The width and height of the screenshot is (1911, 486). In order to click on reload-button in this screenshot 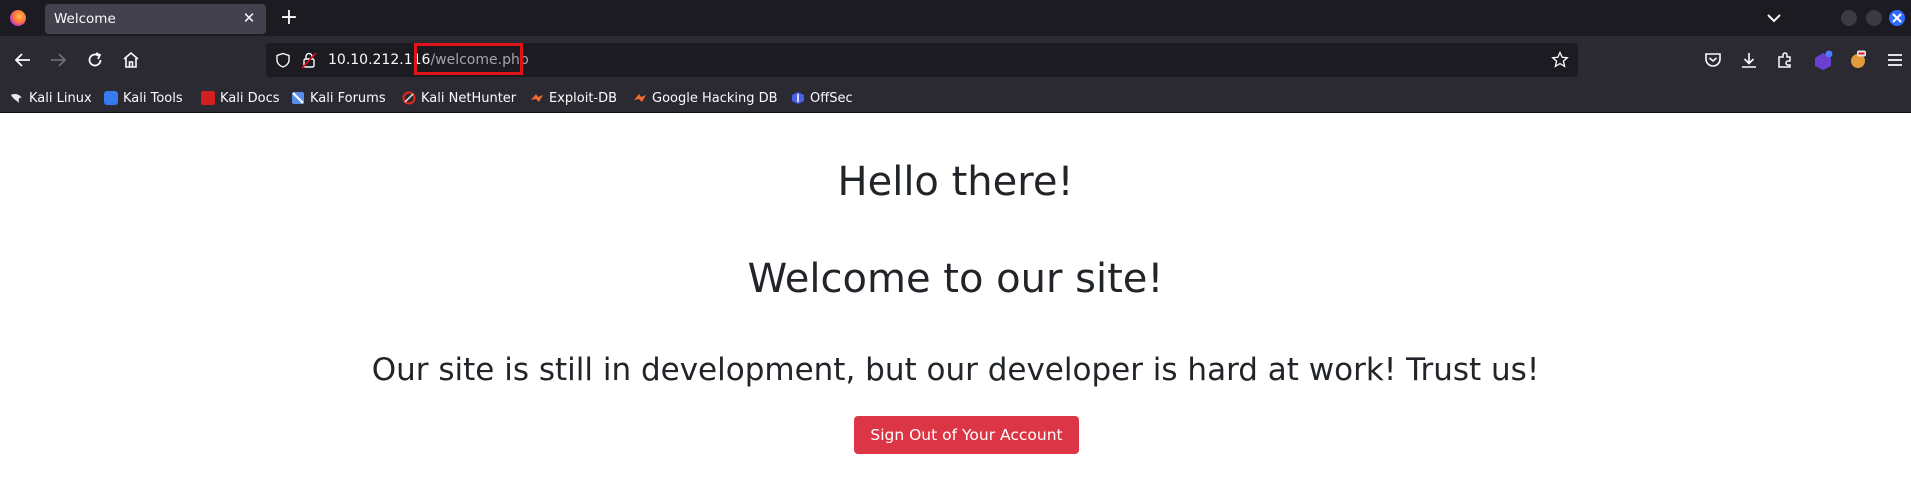, I will do `click(95, 60)`.